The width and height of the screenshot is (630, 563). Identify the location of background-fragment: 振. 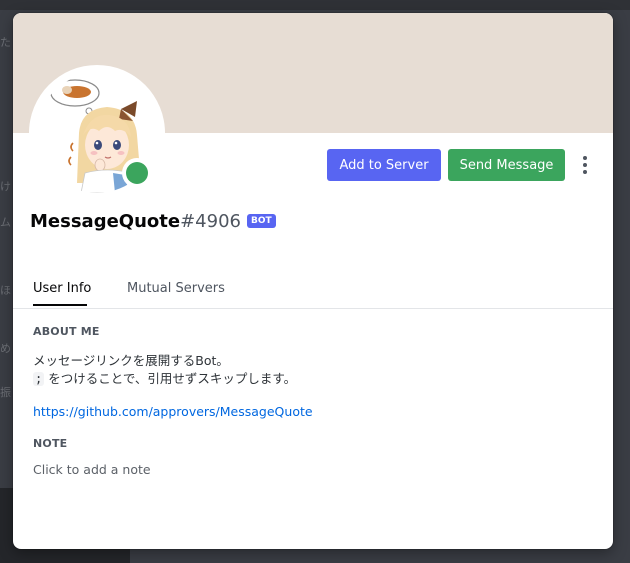
(5, 392).